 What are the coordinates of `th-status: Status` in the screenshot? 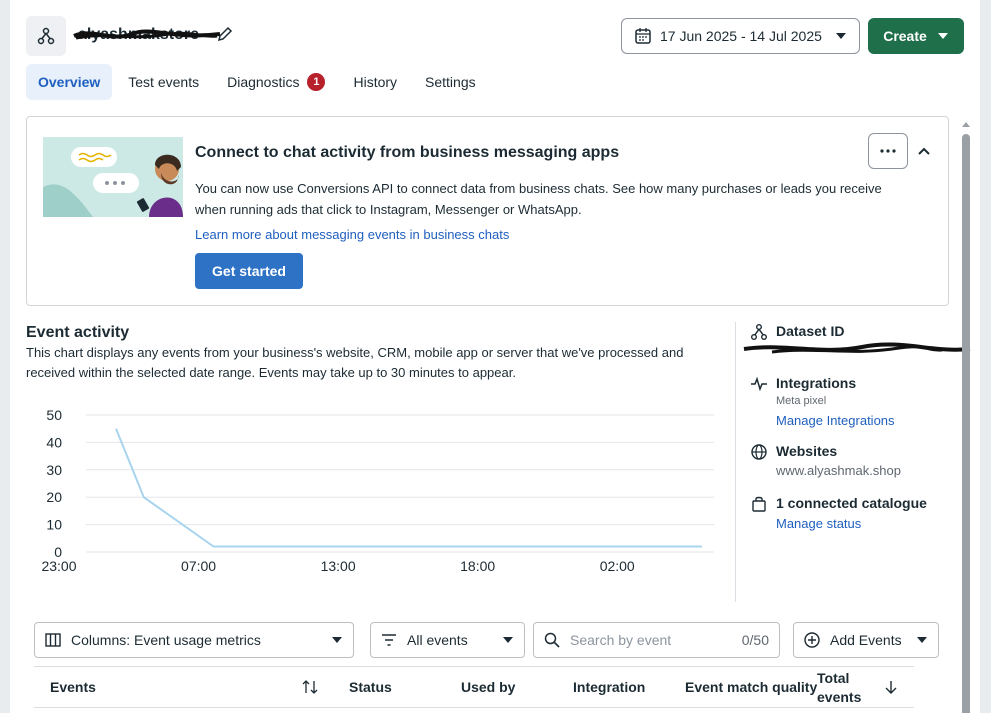 It's located at (370, 687).